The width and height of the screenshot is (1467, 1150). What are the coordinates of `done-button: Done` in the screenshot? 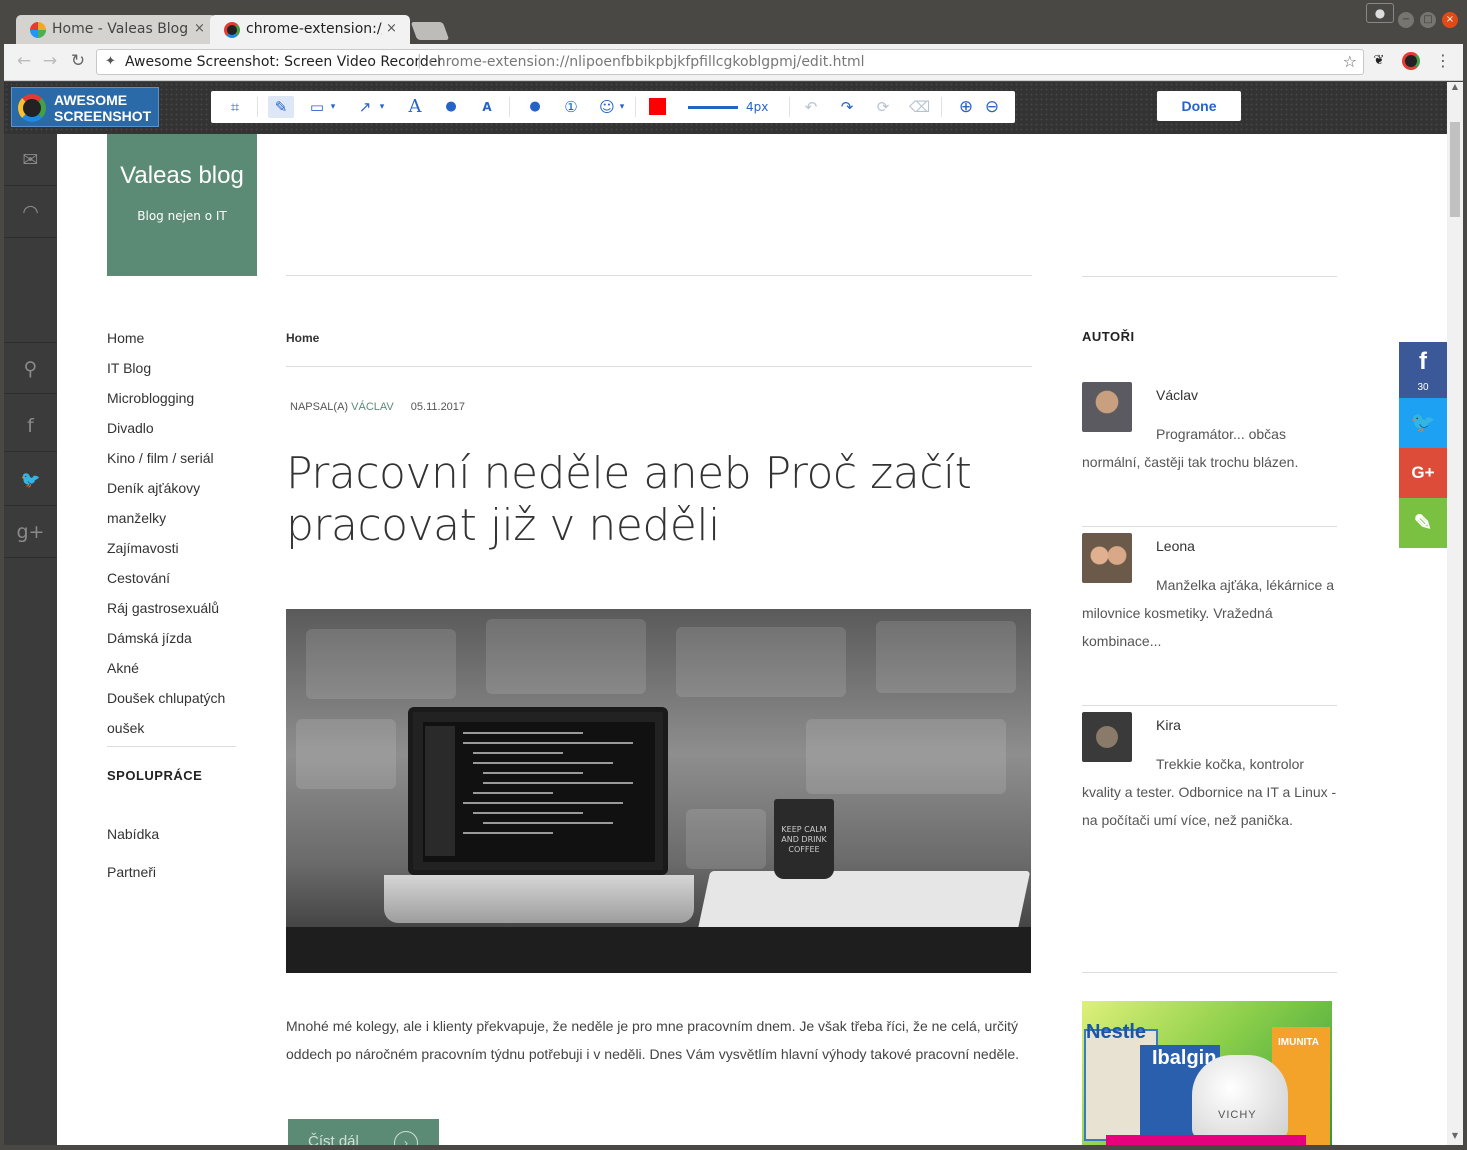 It's located at (1199, 106).